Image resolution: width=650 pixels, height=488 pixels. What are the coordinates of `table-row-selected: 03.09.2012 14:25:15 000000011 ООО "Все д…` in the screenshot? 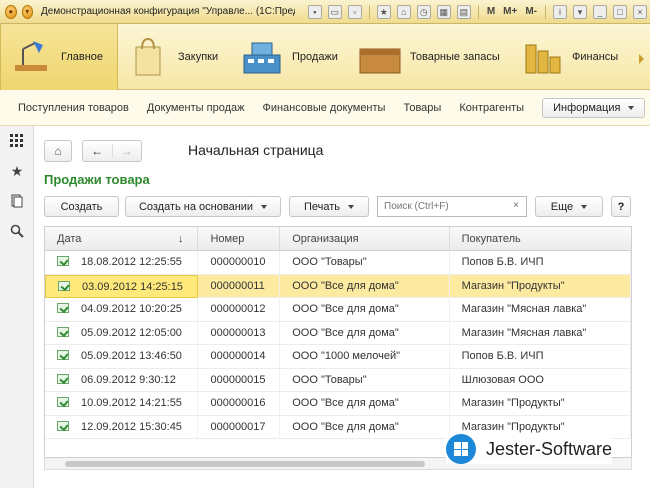 It's located at (338, 286).